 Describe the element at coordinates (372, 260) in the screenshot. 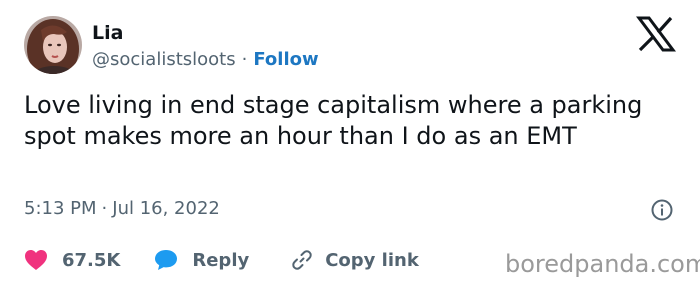

I see `copy-link-label: Copy link` at that location.